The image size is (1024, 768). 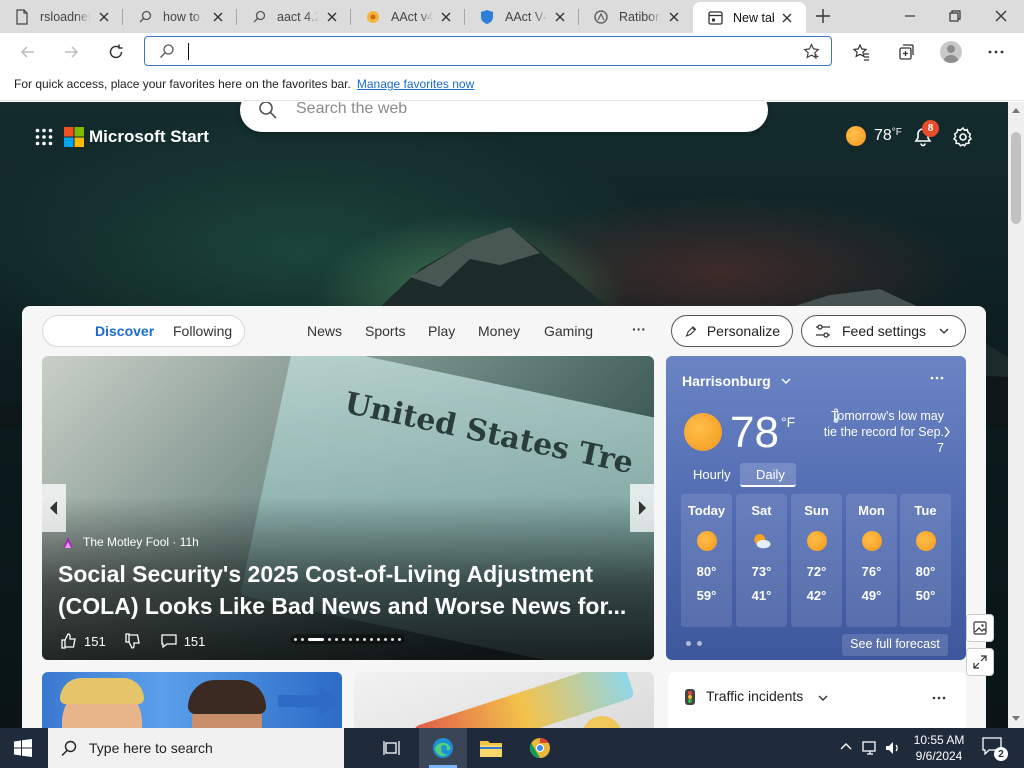 I want to click on weather-pager, so click(x=694, y=643).